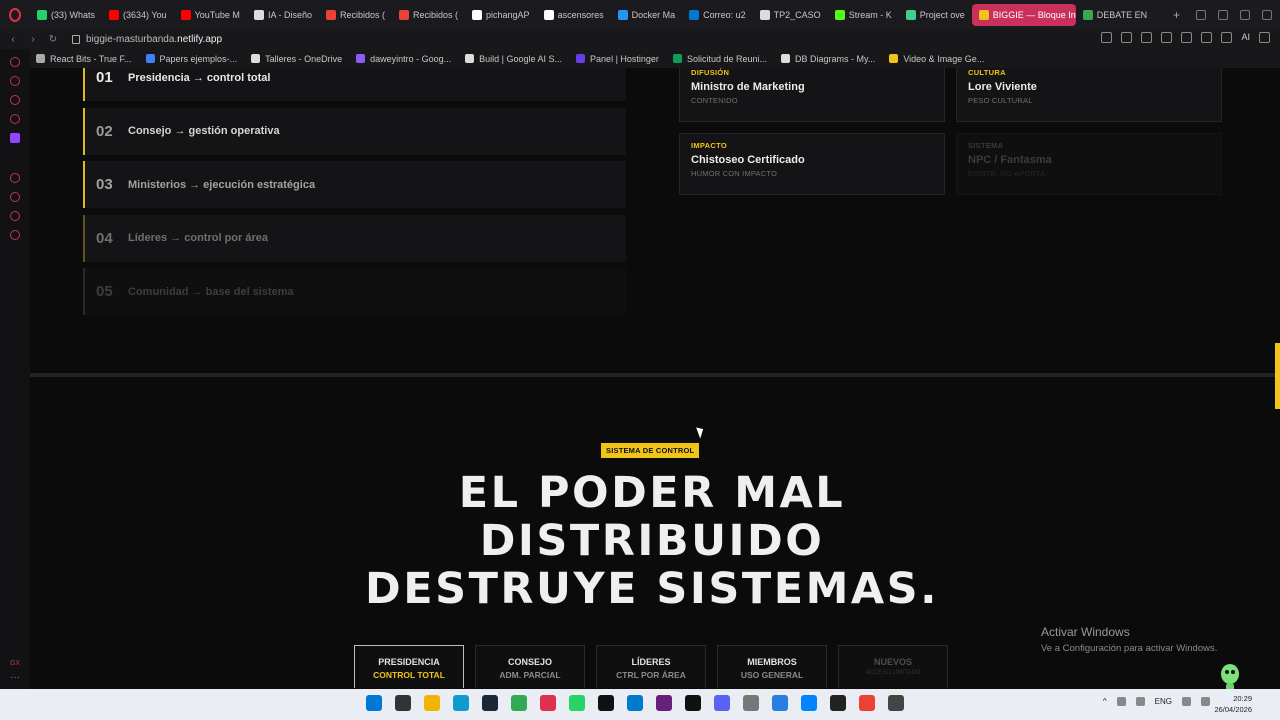 This screenshot has width=1280, height=720. I want to click on browser-tab: pichangAP, so click(501, 15).